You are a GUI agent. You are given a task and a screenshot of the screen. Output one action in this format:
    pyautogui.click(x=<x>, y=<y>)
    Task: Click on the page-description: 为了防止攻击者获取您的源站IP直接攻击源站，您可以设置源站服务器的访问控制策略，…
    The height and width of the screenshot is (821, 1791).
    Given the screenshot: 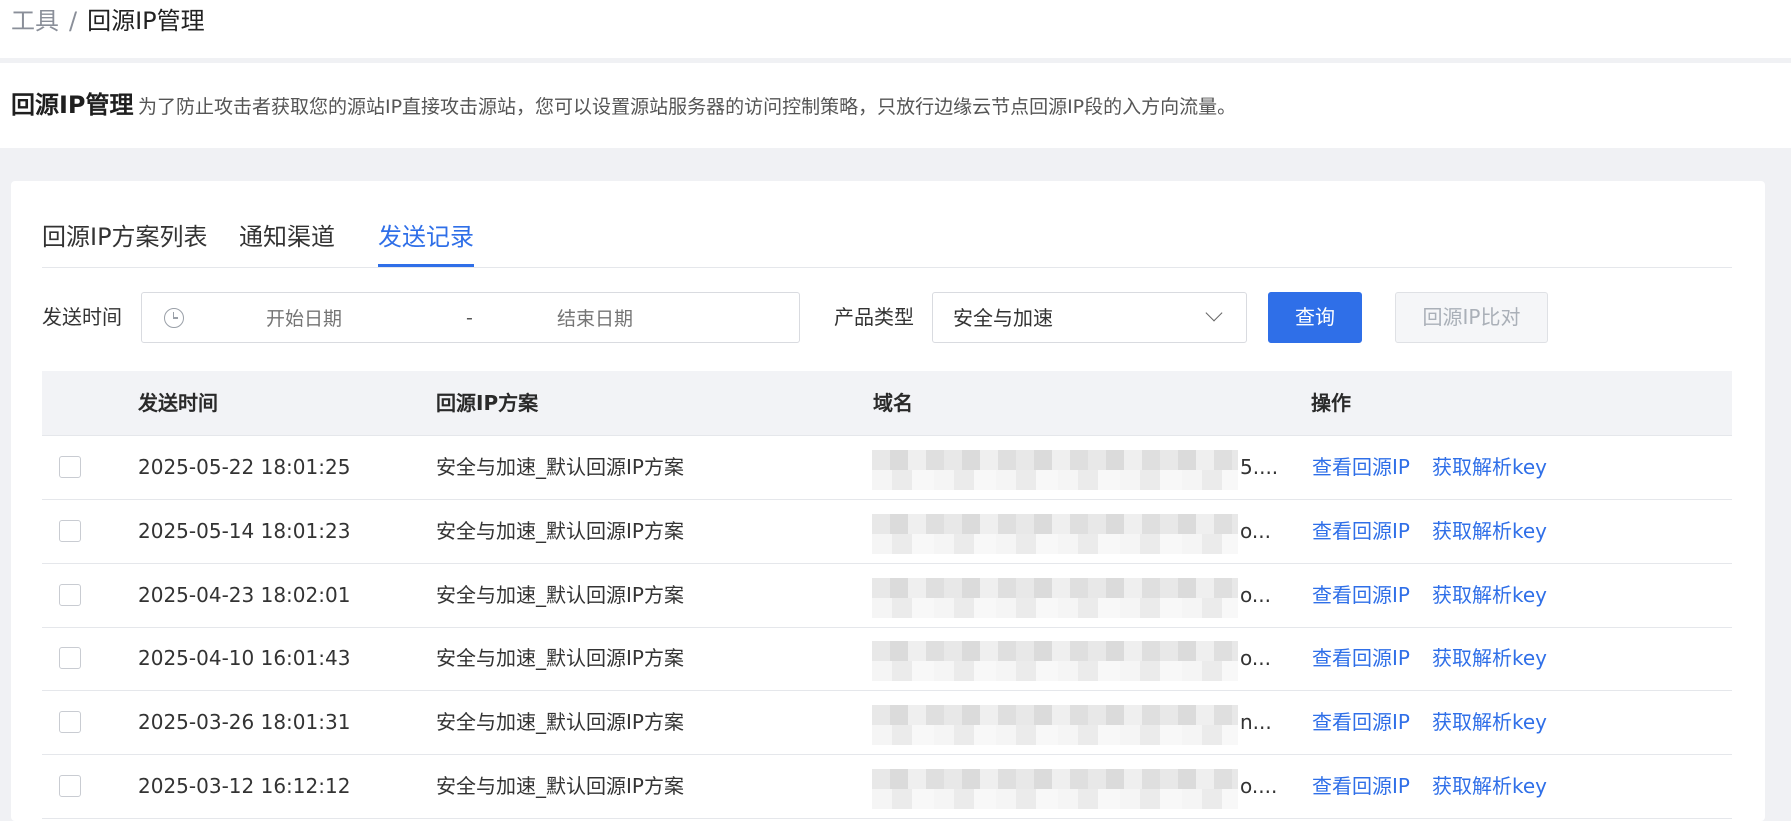 What is the action you would take?
    pyautogui.click(x=687, y=107)
    